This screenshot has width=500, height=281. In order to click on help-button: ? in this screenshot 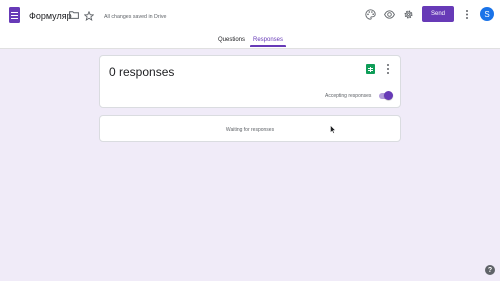, I will do `click(490, 270)`.